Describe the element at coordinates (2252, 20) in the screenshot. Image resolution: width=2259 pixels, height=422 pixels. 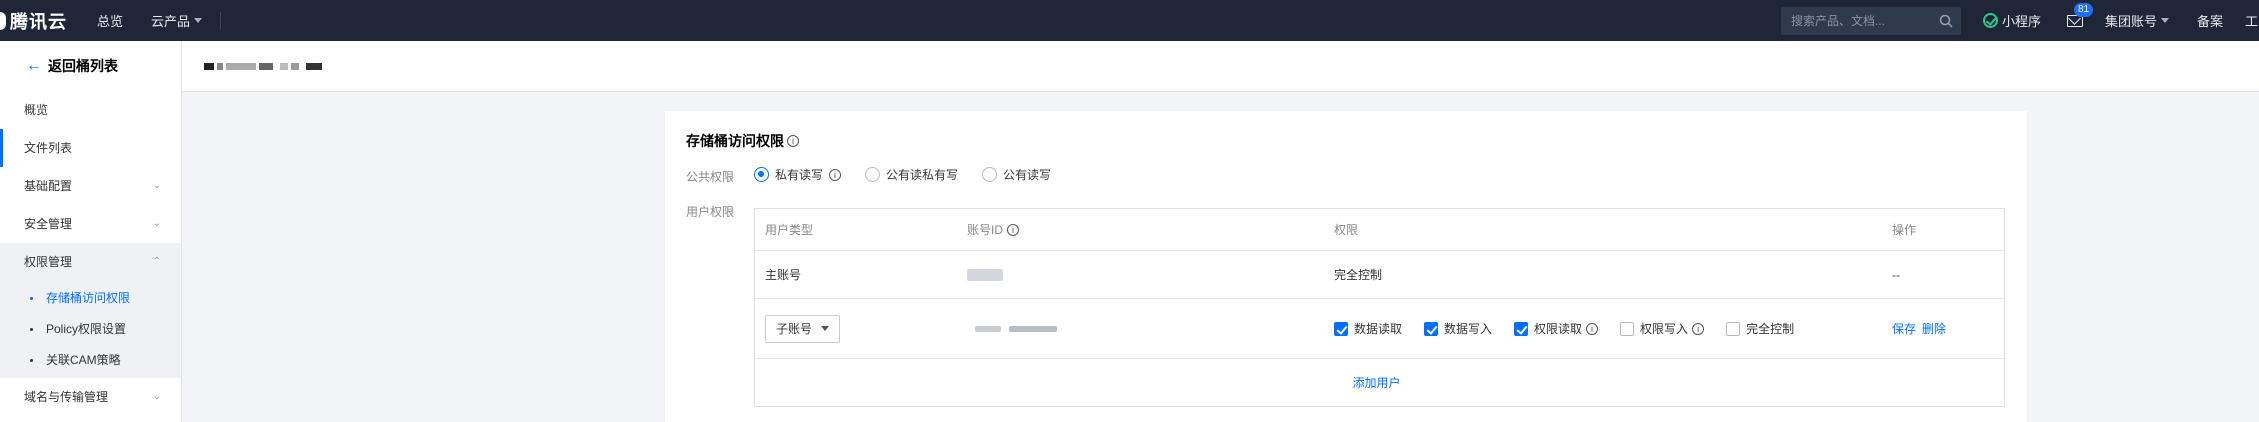
I see `tools-link: 工` at that location.